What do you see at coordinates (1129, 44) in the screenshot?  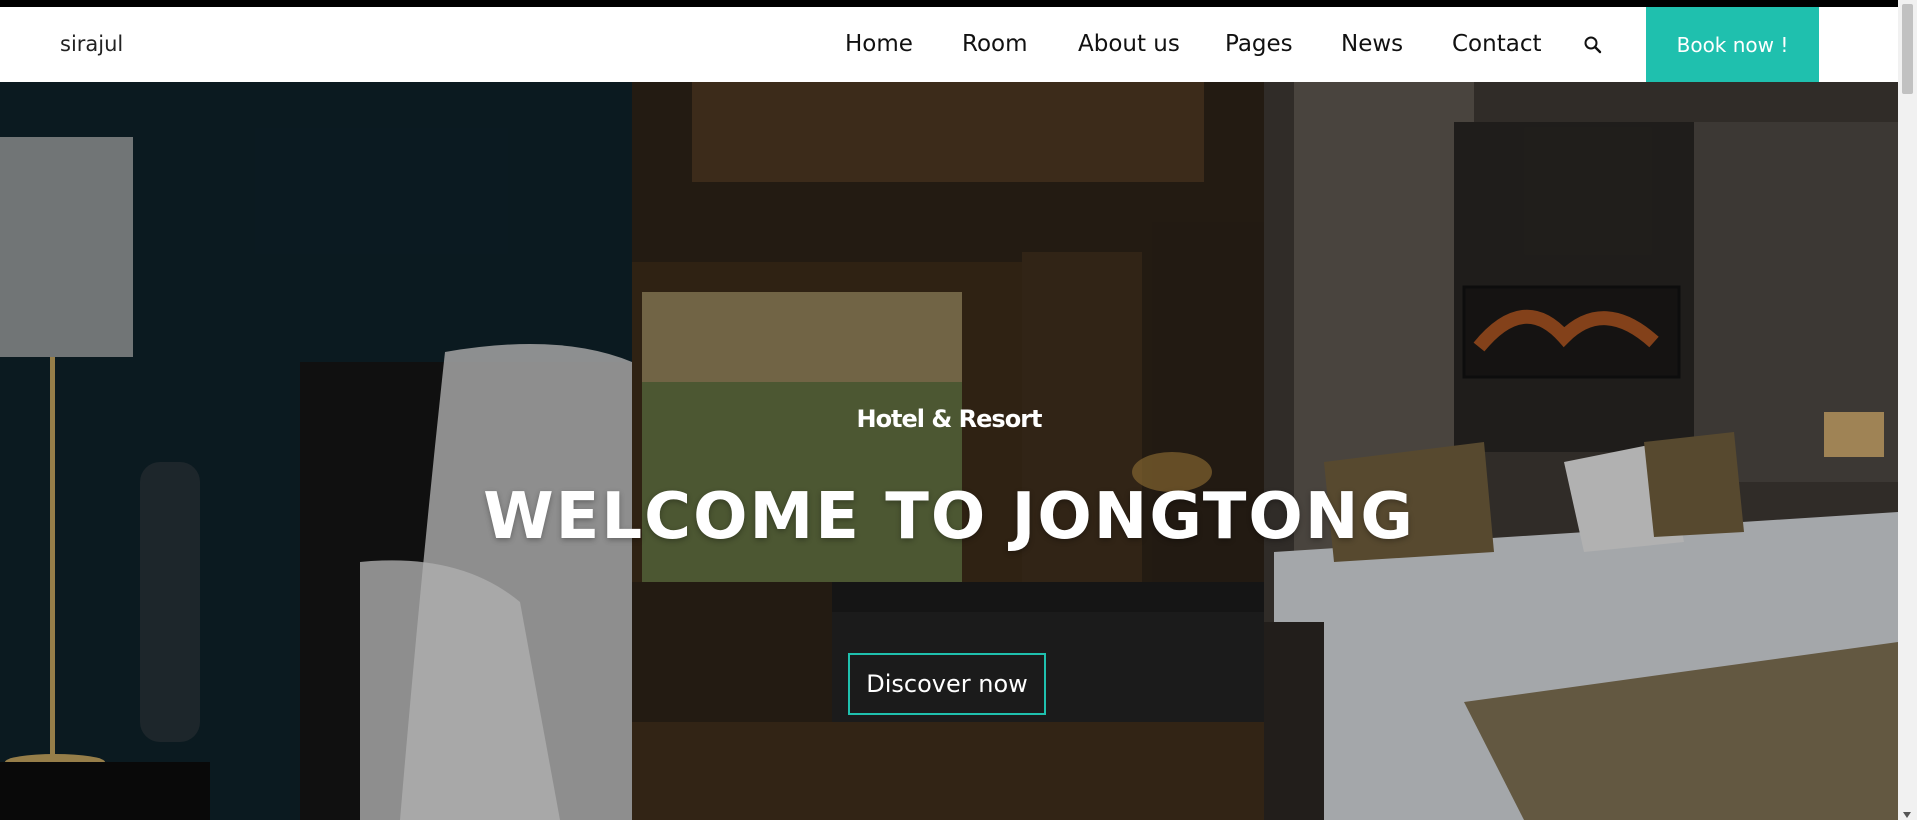 I see `nav-about-us: About us` at bounding box center [1129, 44].